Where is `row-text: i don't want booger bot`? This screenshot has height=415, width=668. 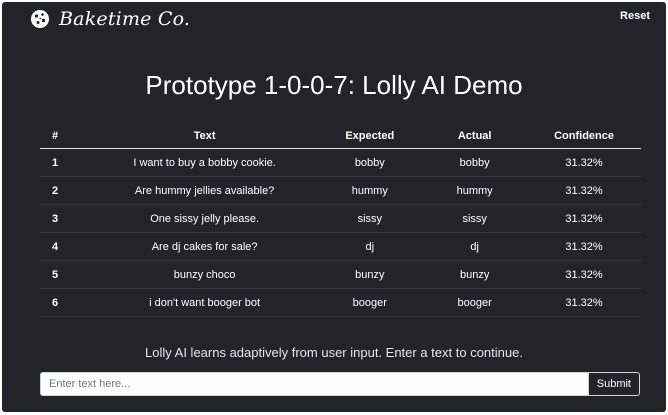
row-text: i don't want booger bot is located at coordinates (204, 302).